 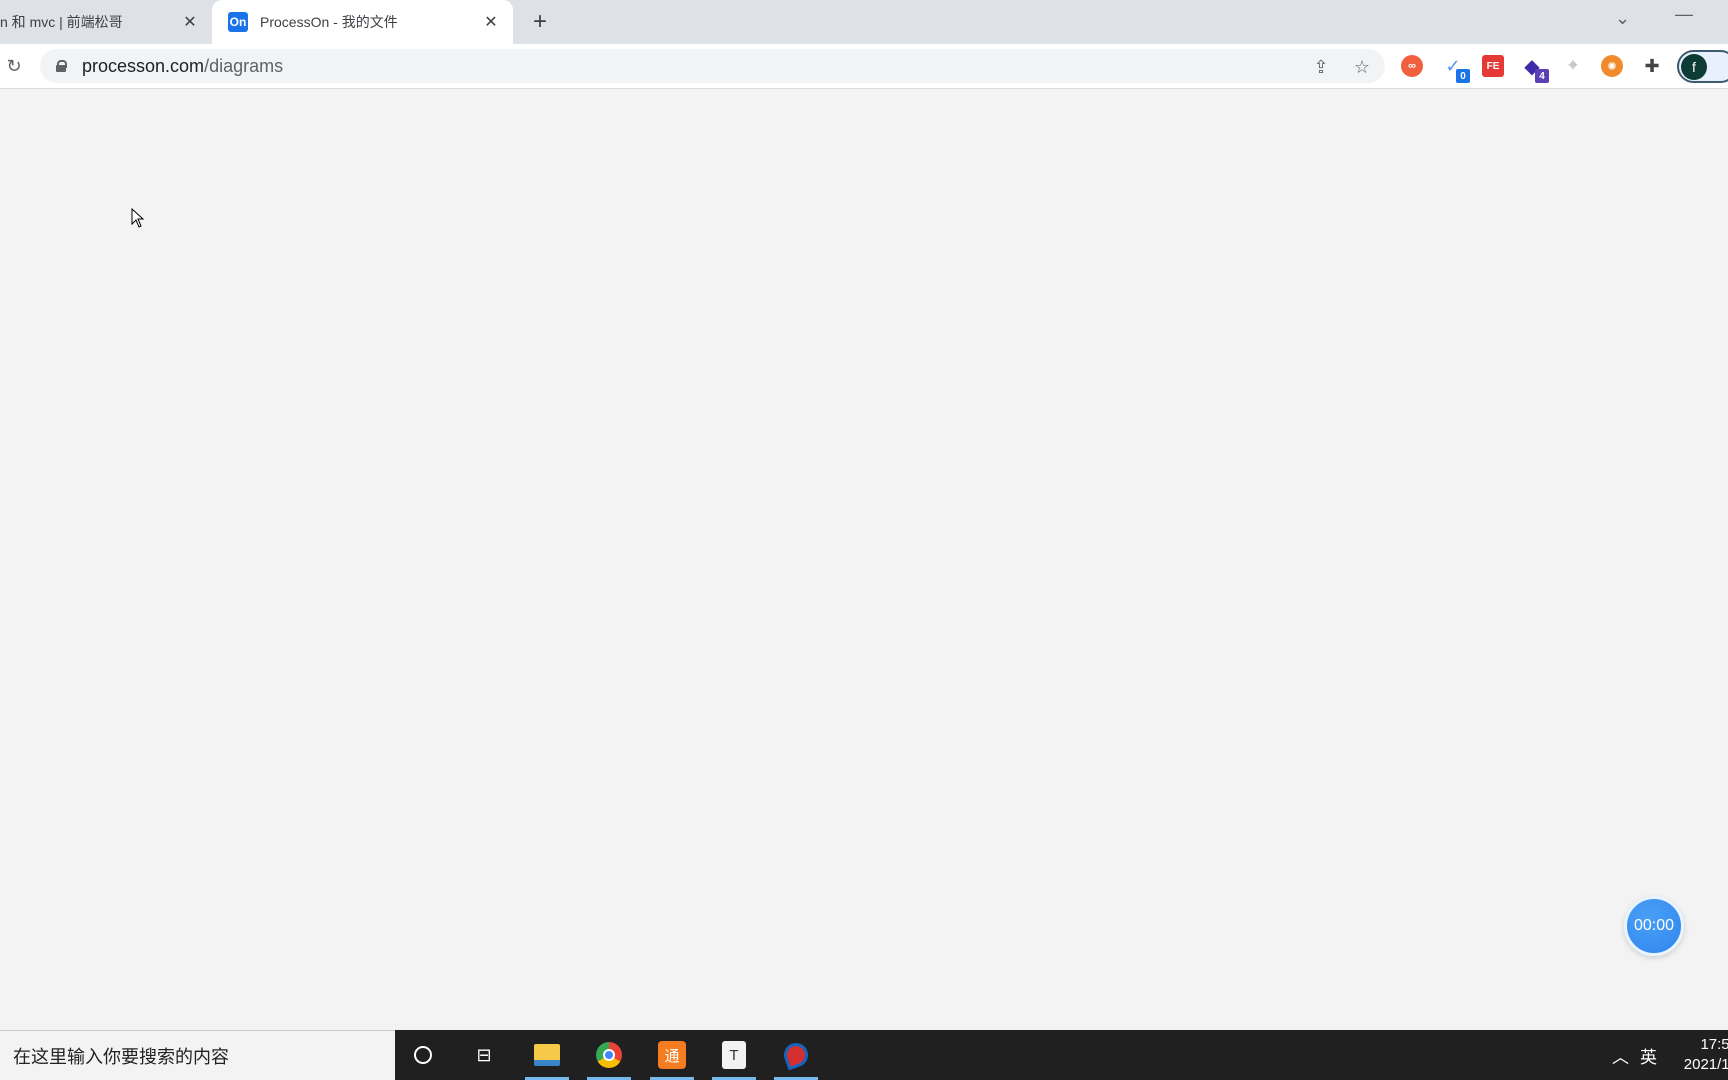 I want to click on ime-indicator: 英, so click(x=1648, y=1055).